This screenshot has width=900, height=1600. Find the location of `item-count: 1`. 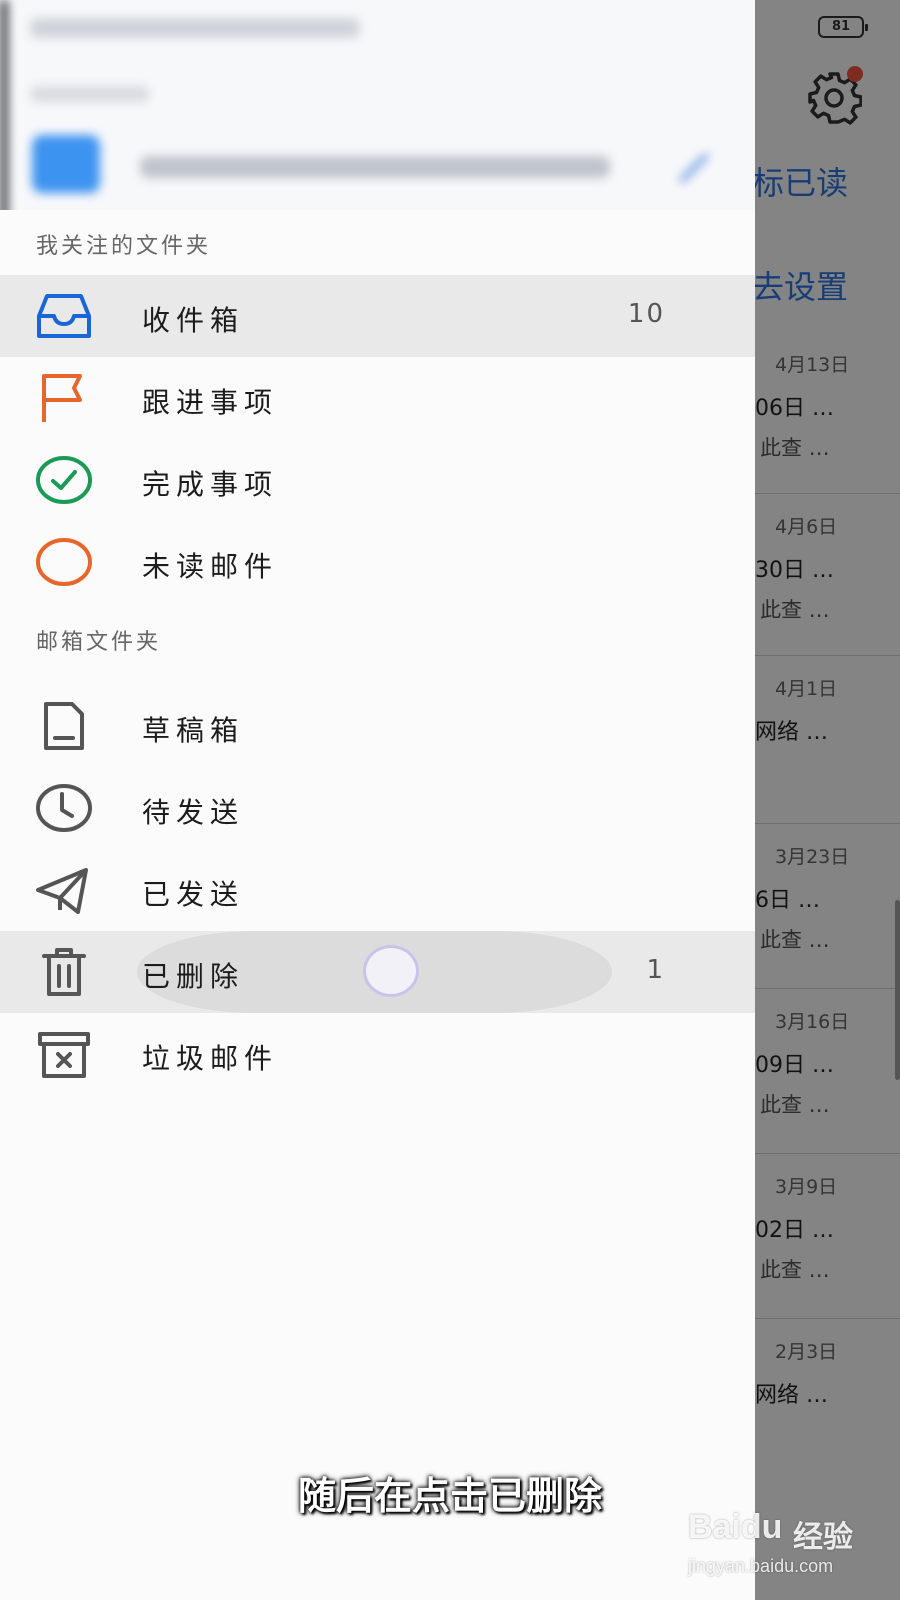

item-count: 1 is located at coordinates (655, 970).